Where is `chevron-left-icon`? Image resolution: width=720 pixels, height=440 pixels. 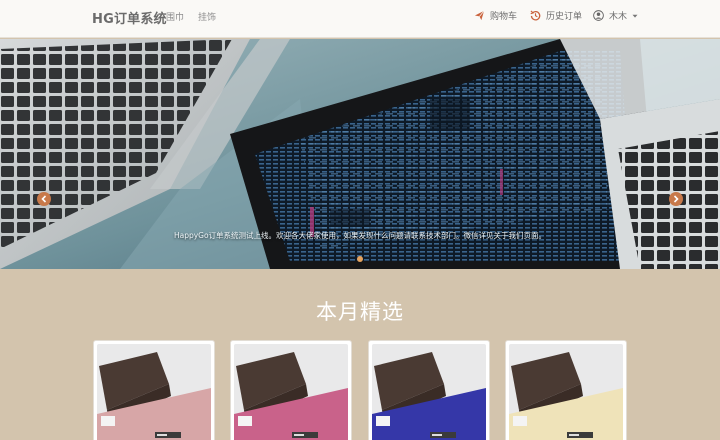
chevron-left-icon is located at coordinates (44, 199).